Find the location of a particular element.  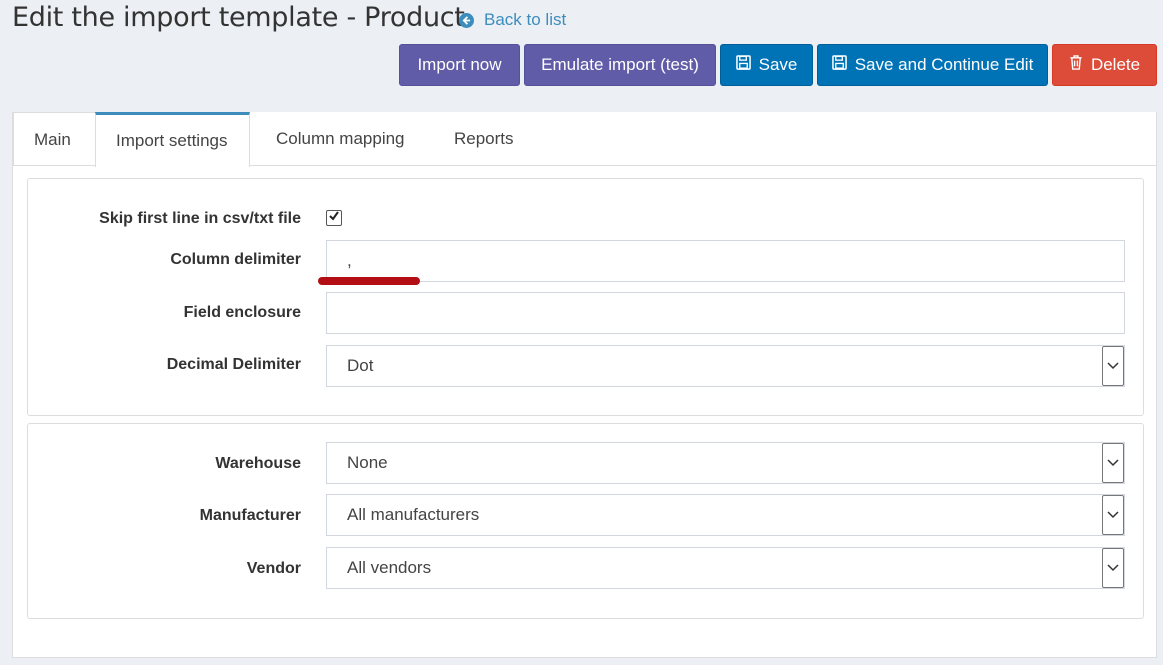

emulate-import-label: Emulate import (test) is located at coordinates (620, 64).